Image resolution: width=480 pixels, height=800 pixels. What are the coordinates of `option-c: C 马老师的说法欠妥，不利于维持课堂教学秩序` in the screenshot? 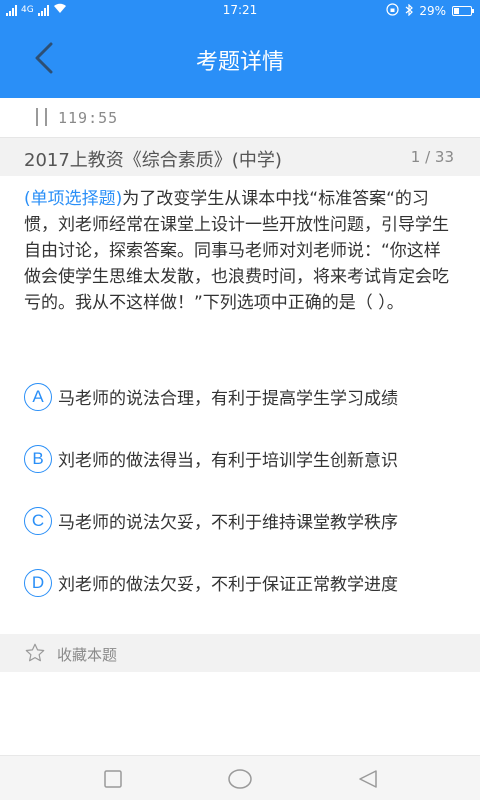 It's located at (240, 521).